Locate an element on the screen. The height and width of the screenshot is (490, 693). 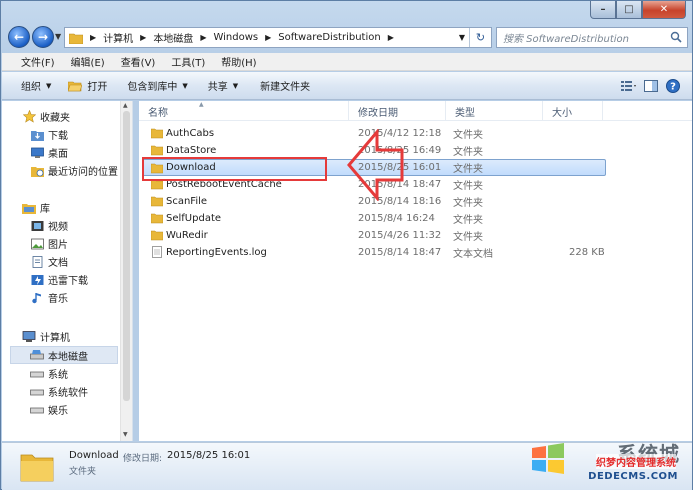
organize-button: 组织 ▼ is located at coordinates (36, 86).